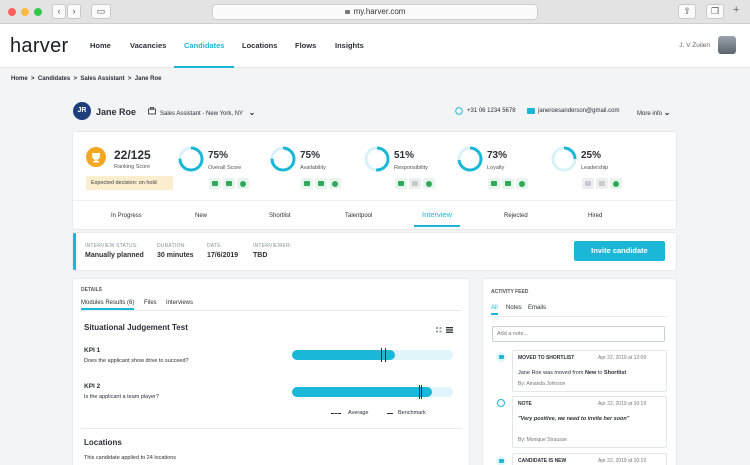 The height and width of the screenshot is (465, 750). What do you see at coordinates (271, 428) in the screenshot?
I see `section-divider` at bounding box center [271, 428].